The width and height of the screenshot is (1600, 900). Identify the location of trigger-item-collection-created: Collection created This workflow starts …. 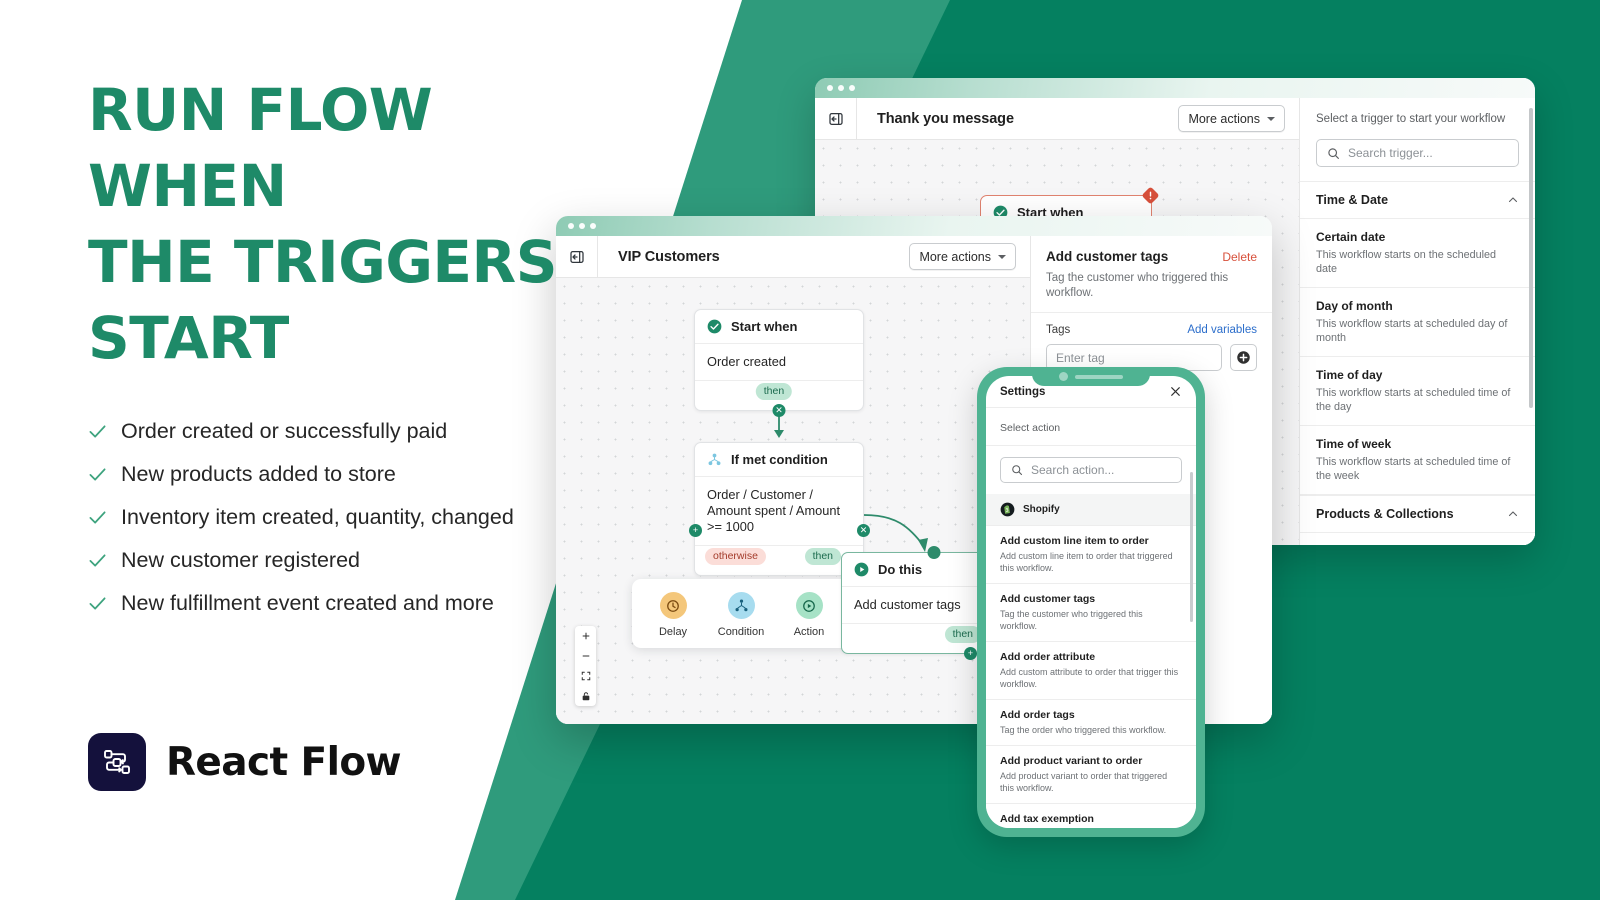
(1417, 539).